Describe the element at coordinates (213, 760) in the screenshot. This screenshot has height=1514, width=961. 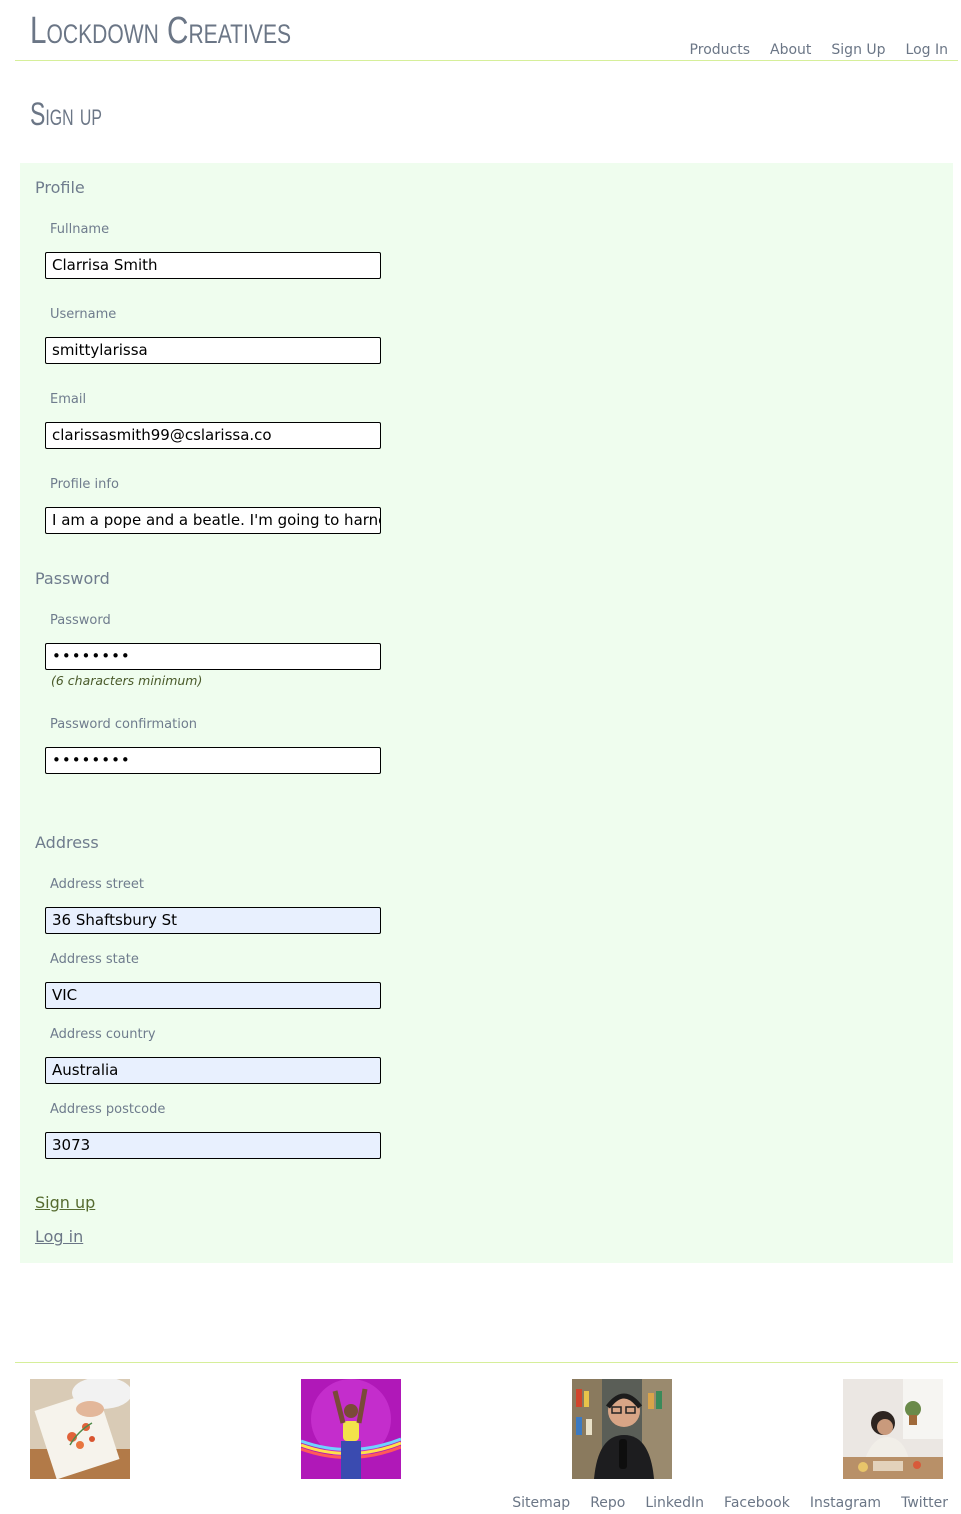
I see `password-confirmation-input: ••••••••` at that location.